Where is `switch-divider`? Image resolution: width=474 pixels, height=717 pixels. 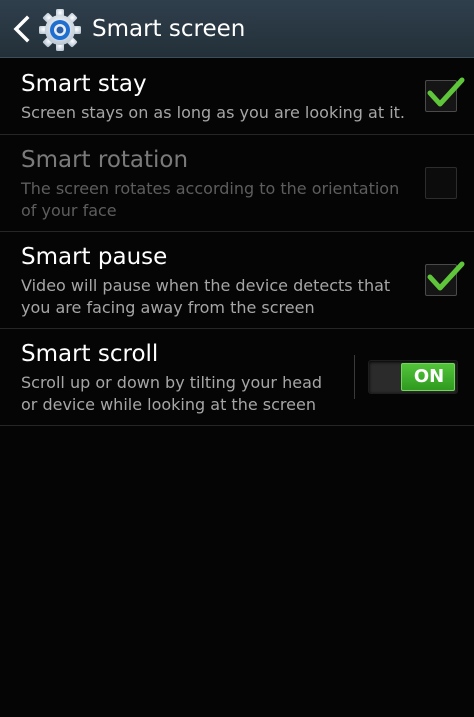 switch-divider is located at coordinates (354, 377).